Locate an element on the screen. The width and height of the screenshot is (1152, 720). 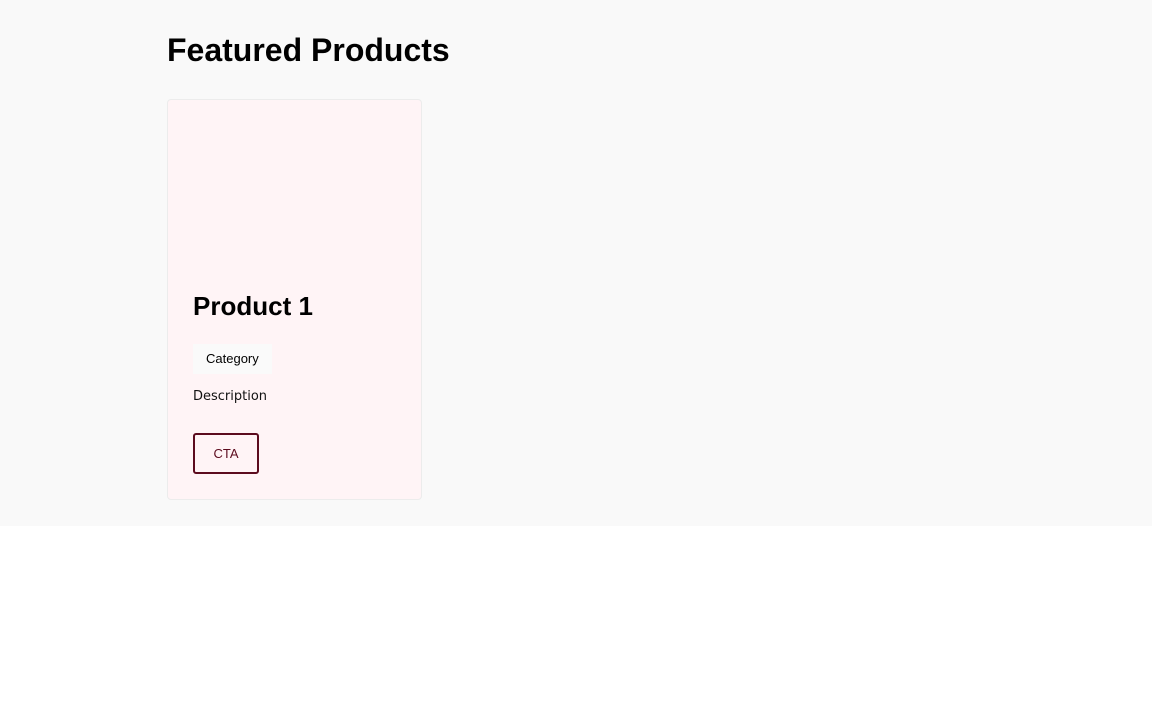
product-image is located at coordinates (294, 185).